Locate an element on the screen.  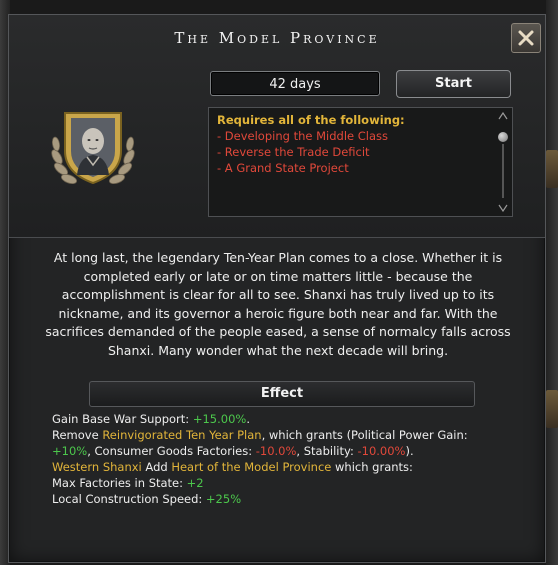
effect-label: Max Factories in State: is located at coordinates (119, 483).